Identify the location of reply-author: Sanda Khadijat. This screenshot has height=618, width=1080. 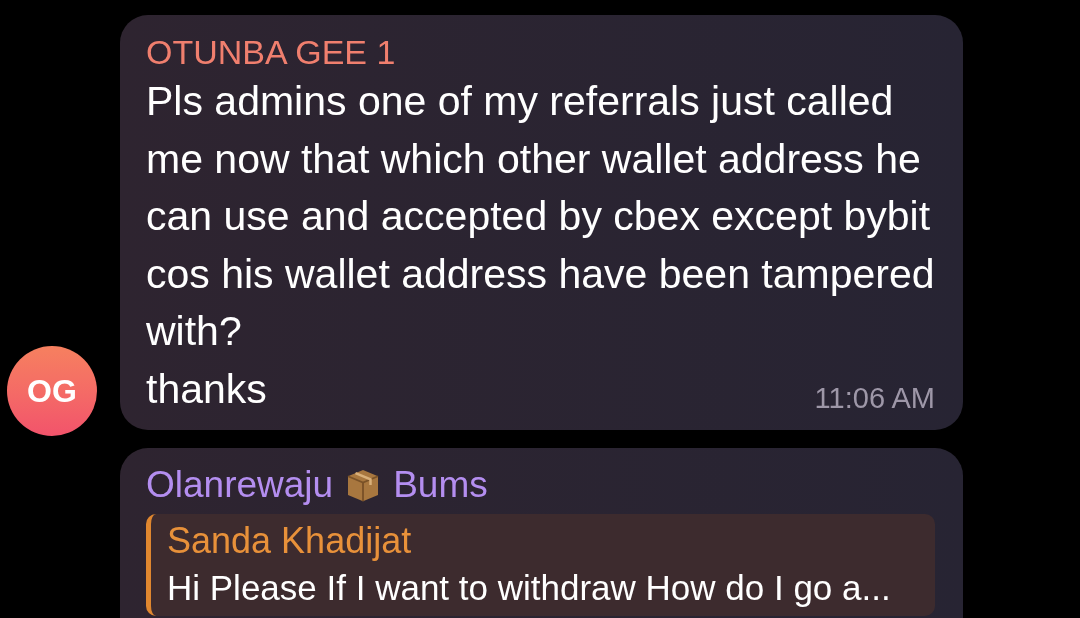
(290, 541).